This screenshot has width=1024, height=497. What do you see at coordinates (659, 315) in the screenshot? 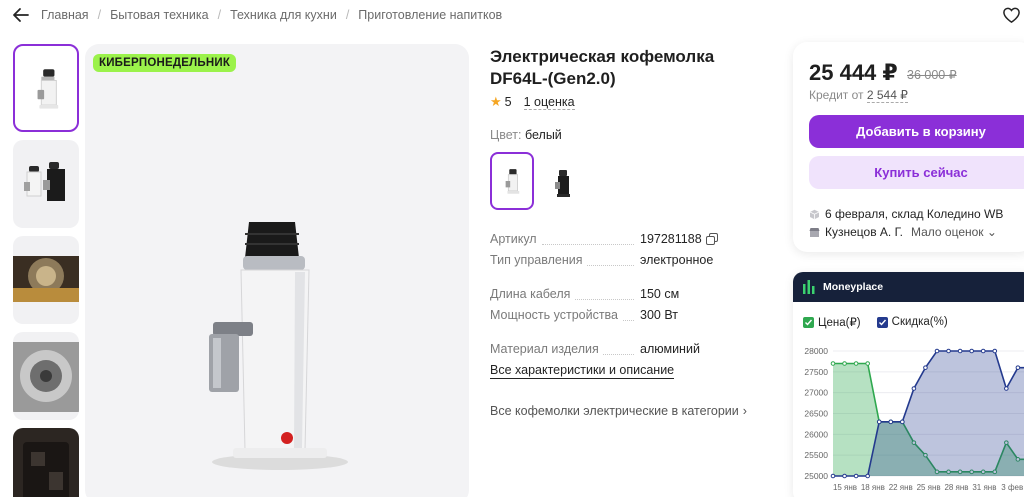
I see `spec-value: 300 Вт` at bounding box center [659, 315].